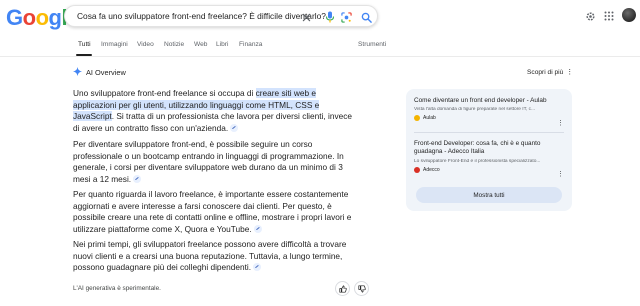  I want to click on lens-icon, so click(346, 17).